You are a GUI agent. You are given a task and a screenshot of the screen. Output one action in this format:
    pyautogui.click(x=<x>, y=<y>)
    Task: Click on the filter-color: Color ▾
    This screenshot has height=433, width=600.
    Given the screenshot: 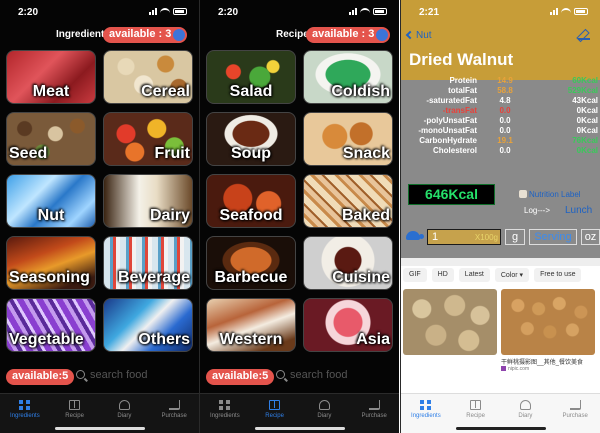 What is the action you would take?
    pyautogui.click(x=512, y=275)
    